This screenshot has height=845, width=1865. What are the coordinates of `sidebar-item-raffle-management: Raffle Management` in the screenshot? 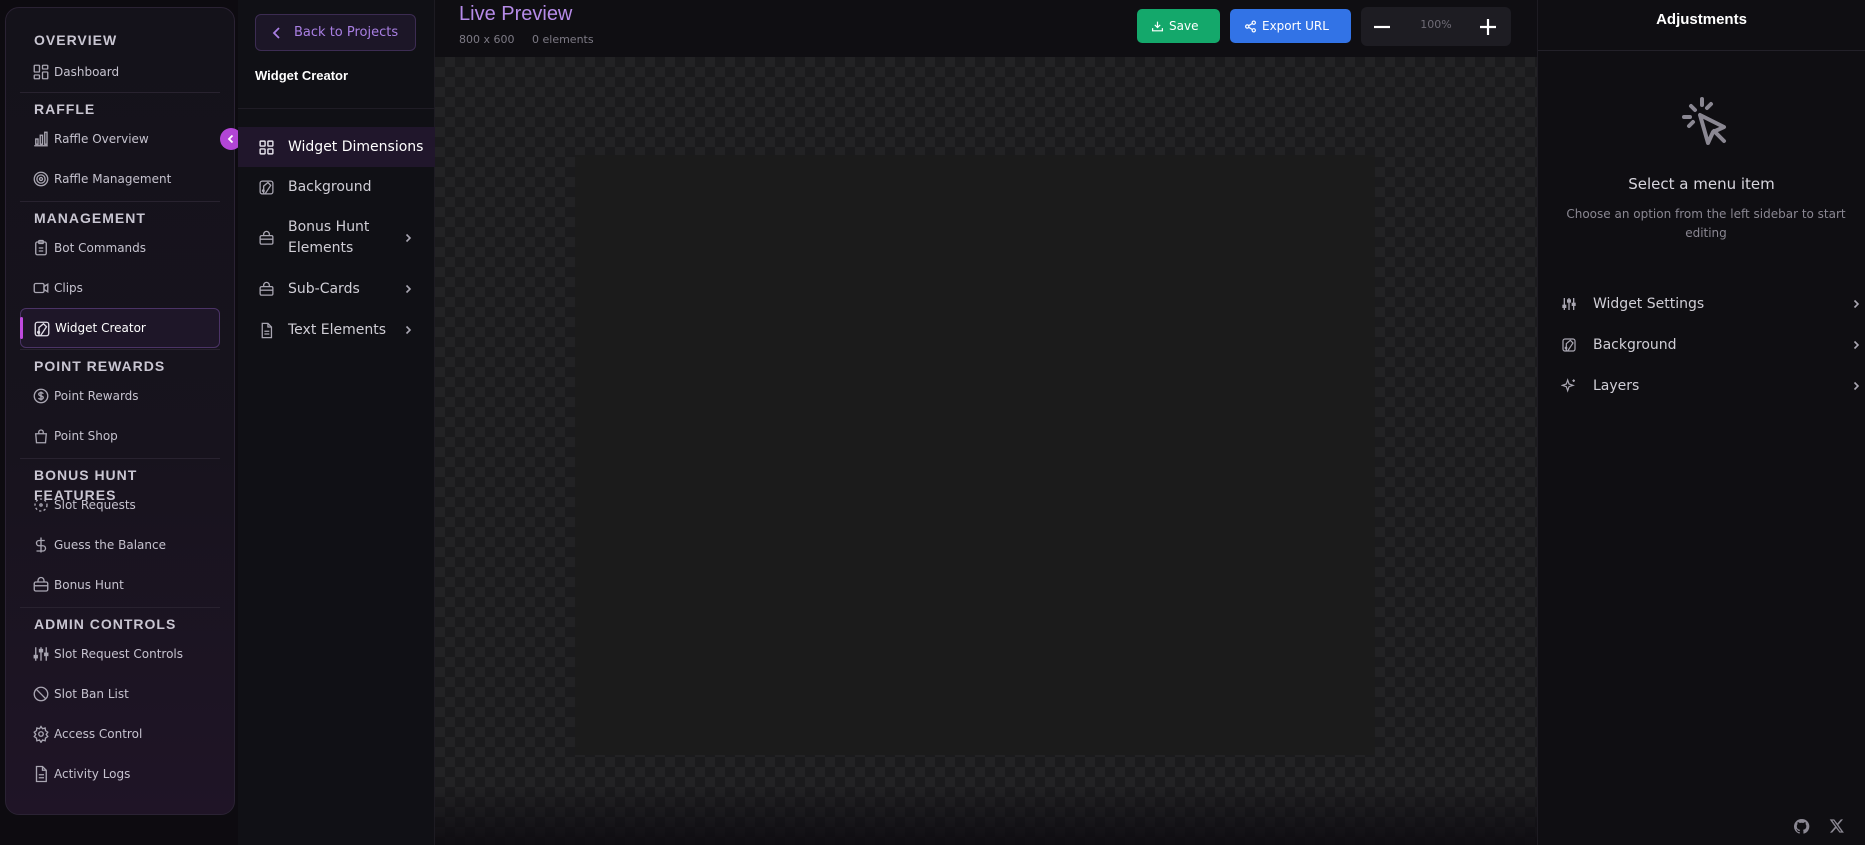 It's located at (120, 179).